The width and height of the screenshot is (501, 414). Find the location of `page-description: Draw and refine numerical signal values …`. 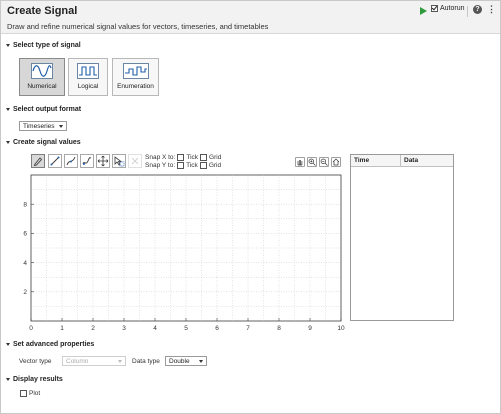

page-description: Draw and refine numerical signal values … is located at coordinates (138, 26).